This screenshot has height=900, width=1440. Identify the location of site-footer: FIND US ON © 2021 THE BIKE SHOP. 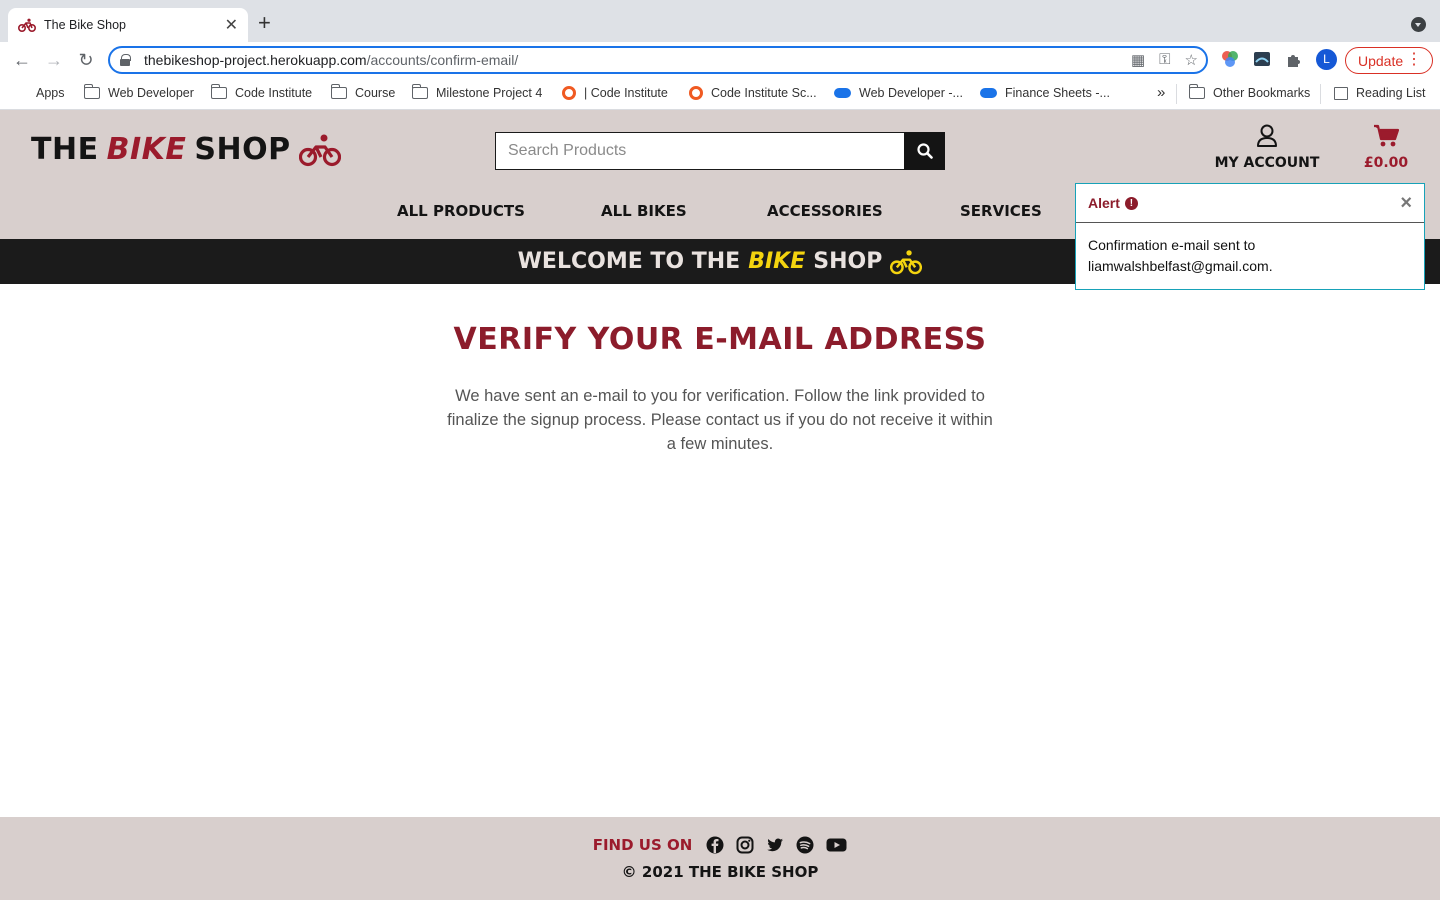
(720, 858).